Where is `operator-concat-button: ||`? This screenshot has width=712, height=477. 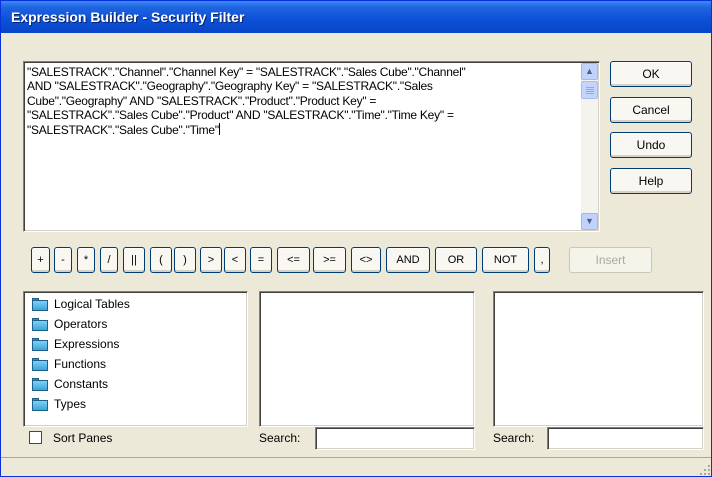
operator-concat-button: || is located at coordinates (134, 260).